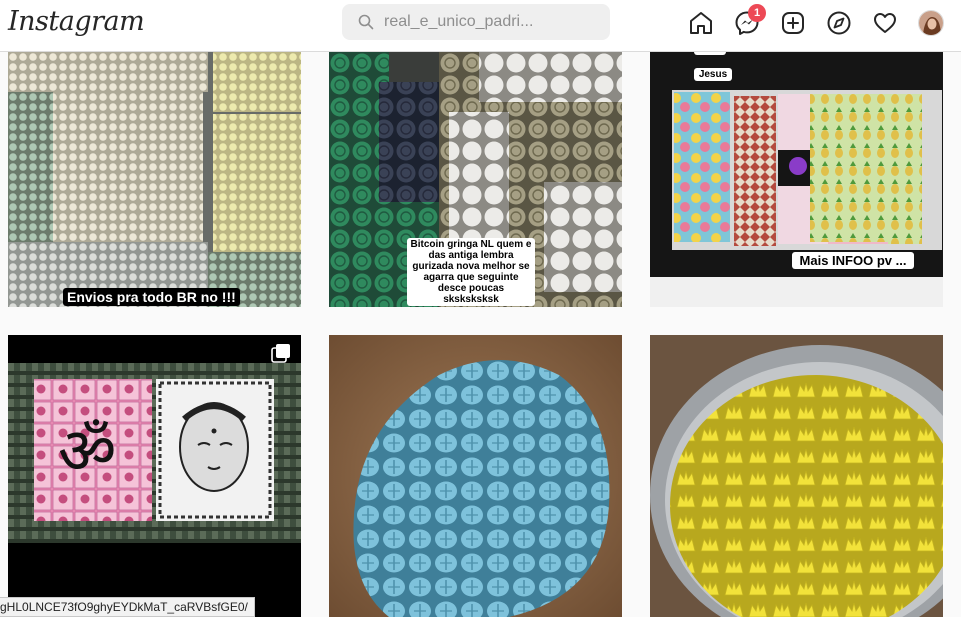 The height and width of the screenshot is (617, 961). Describe the element at coordinates (87, 452) in the screenshot. I see `svg-text: ॐ` at that location.